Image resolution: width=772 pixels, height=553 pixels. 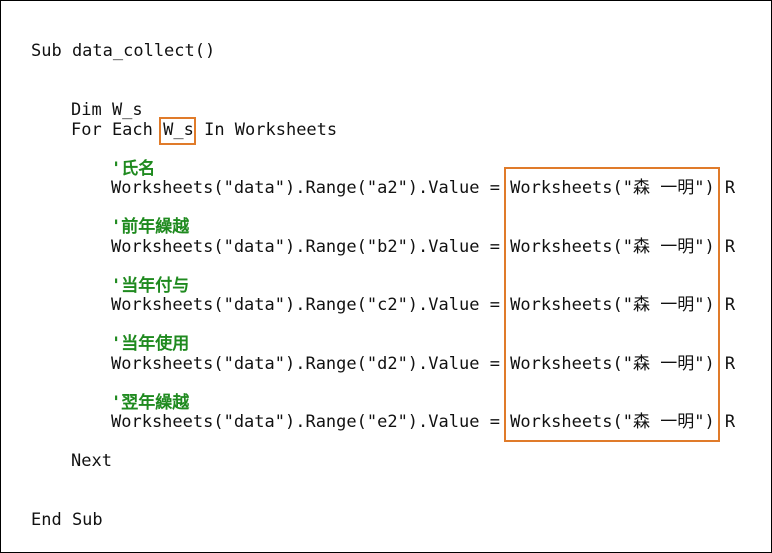 I want to click on comment-line: '前年繰越, so click(x=150, y=227).